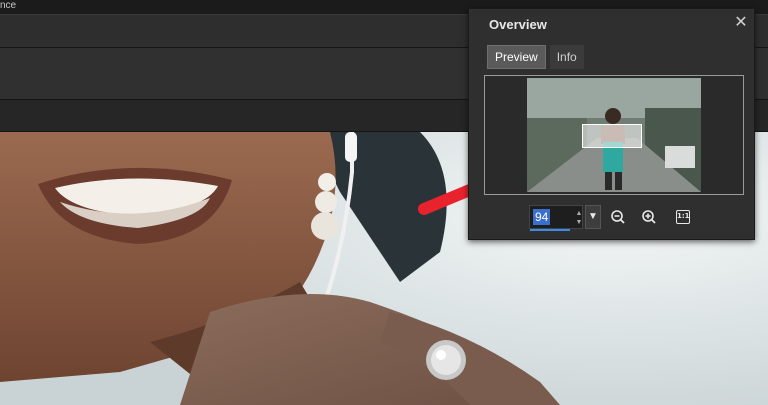  I want to click on zoom-value: 94, so click(542, 217).